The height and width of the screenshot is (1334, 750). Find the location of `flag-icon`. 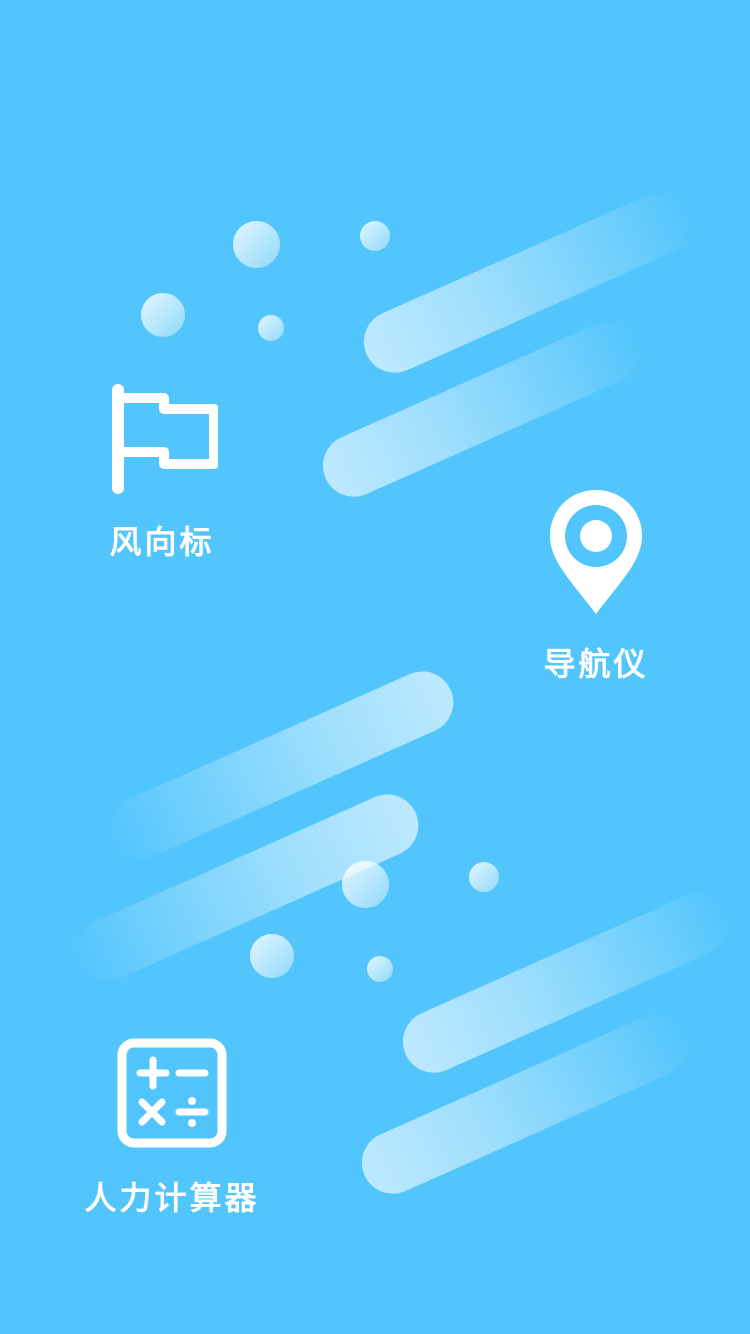

flag-icon is located at coordinates (162, 439).